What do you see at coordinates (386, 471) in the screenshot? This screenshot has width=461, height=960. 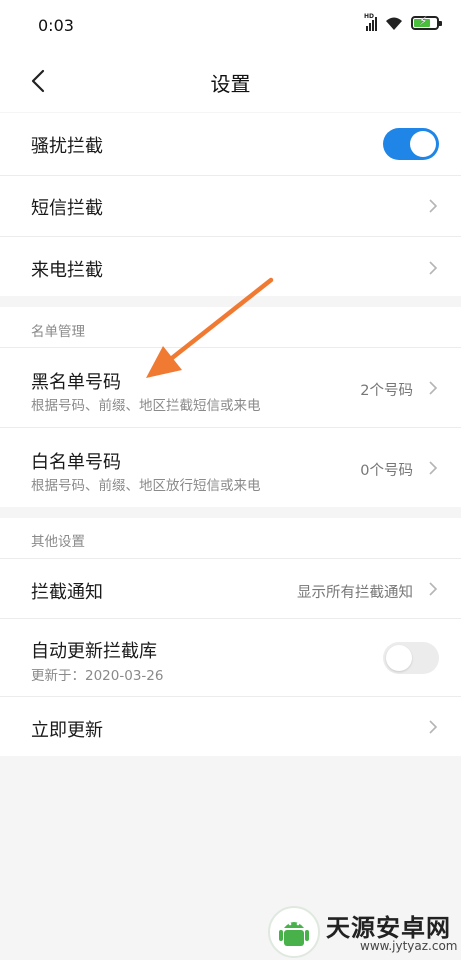 I see `row-value: 0个号码` at bounding box center [386, 471].